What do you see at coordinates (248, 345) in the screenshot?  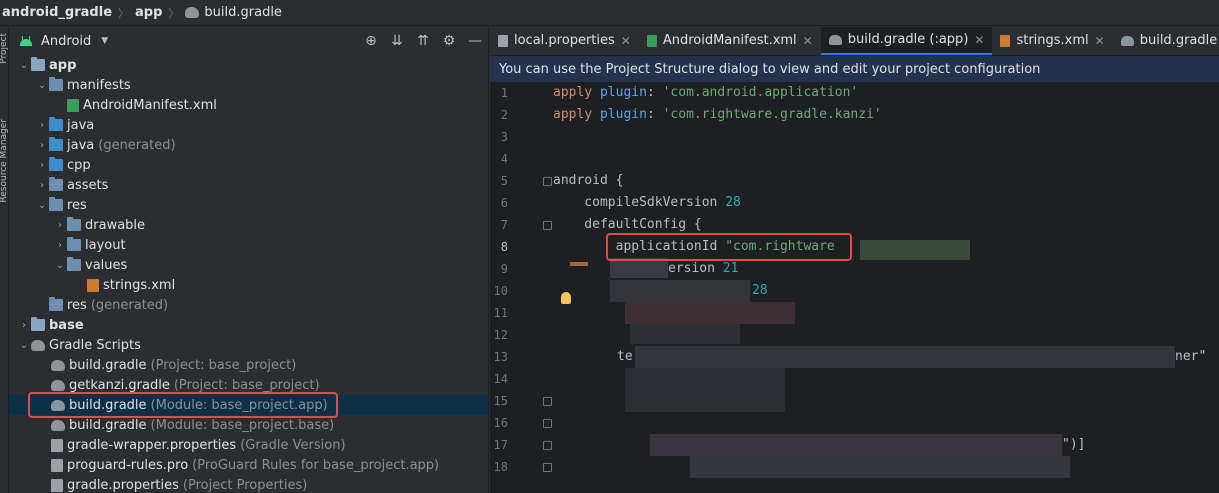 I see `tree-node-gradle-scripts: ⌄ Gradle Scripts` at bounding box center [248, 345].